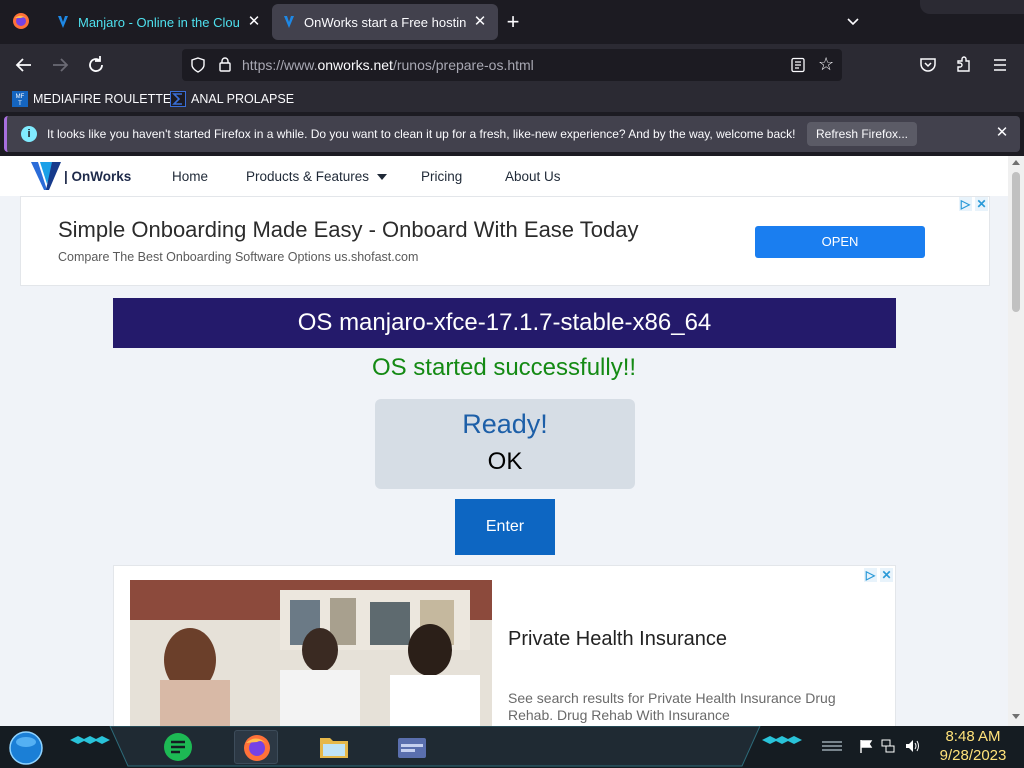 The width and height of the screenshot is (1024, 768). Describe the element at coordinates (46, 176) in the screenshot. I see `onworks-logo-icon` at that location.